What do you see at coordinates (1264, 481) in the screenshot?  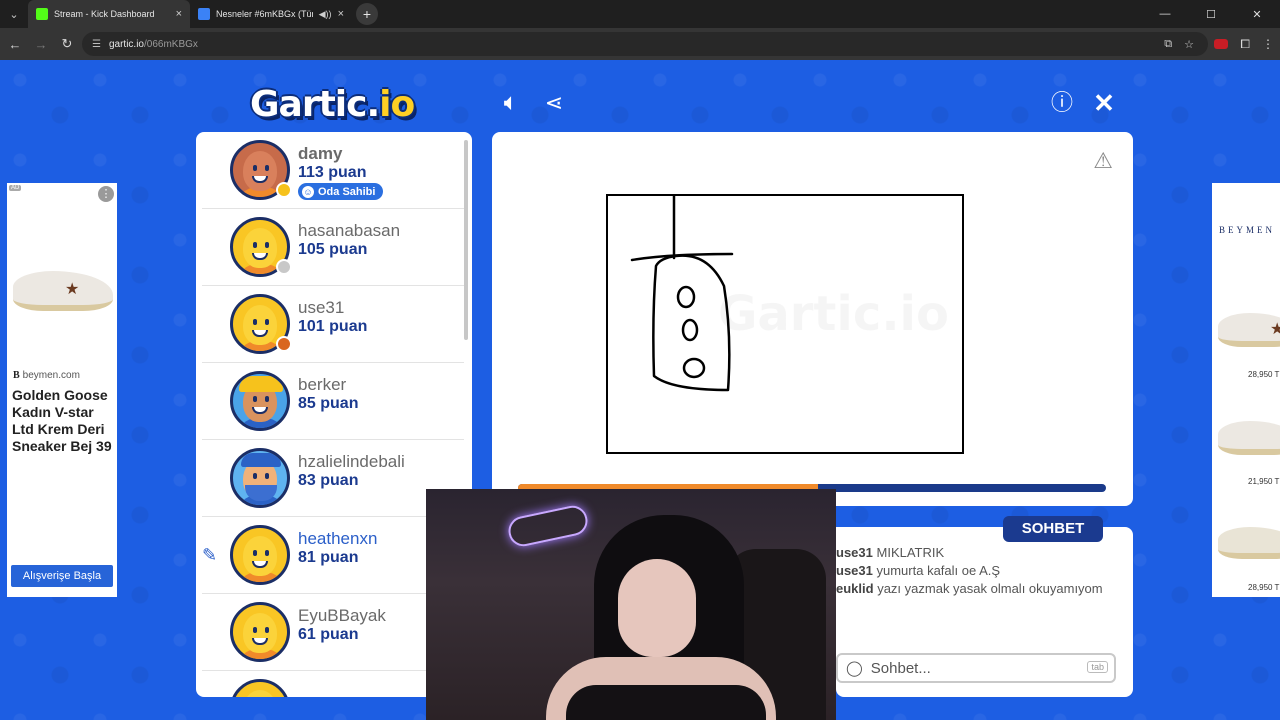 I see `ad-price: 21,950 T` at bounding box center [1264, 481].